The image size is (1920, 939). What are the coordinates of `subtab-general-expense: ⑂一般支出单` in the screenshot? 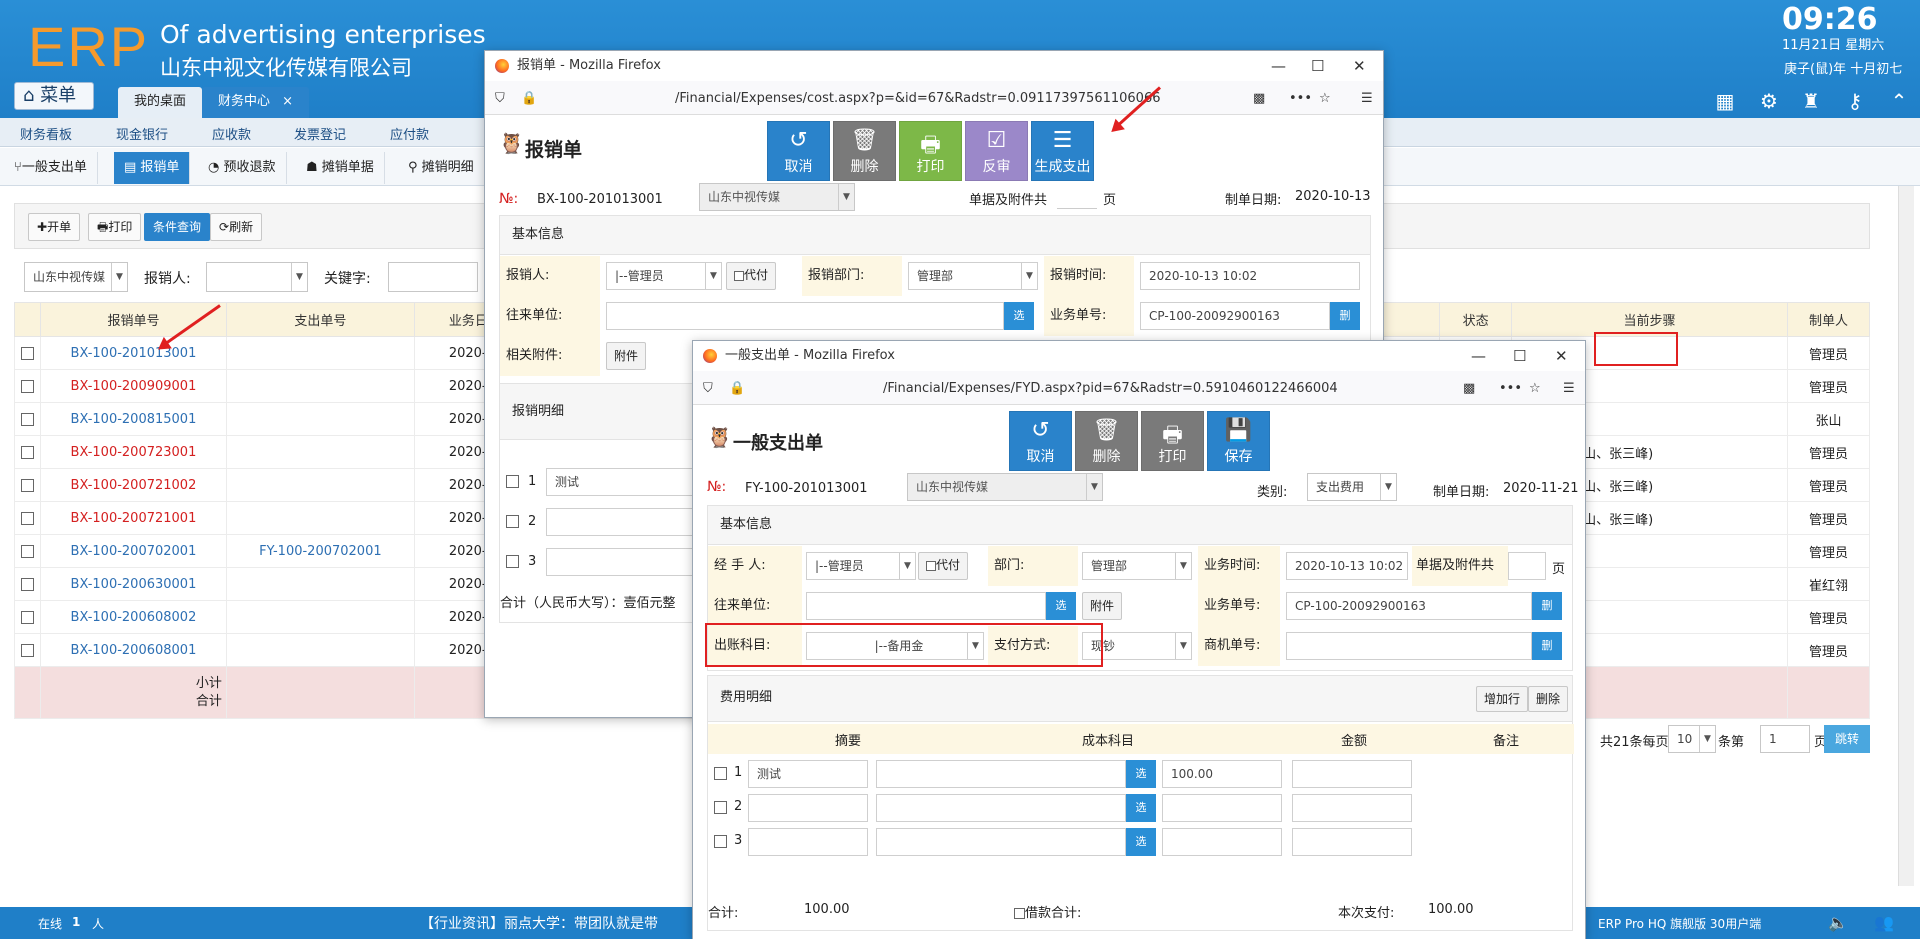 It's located at (51, 168).